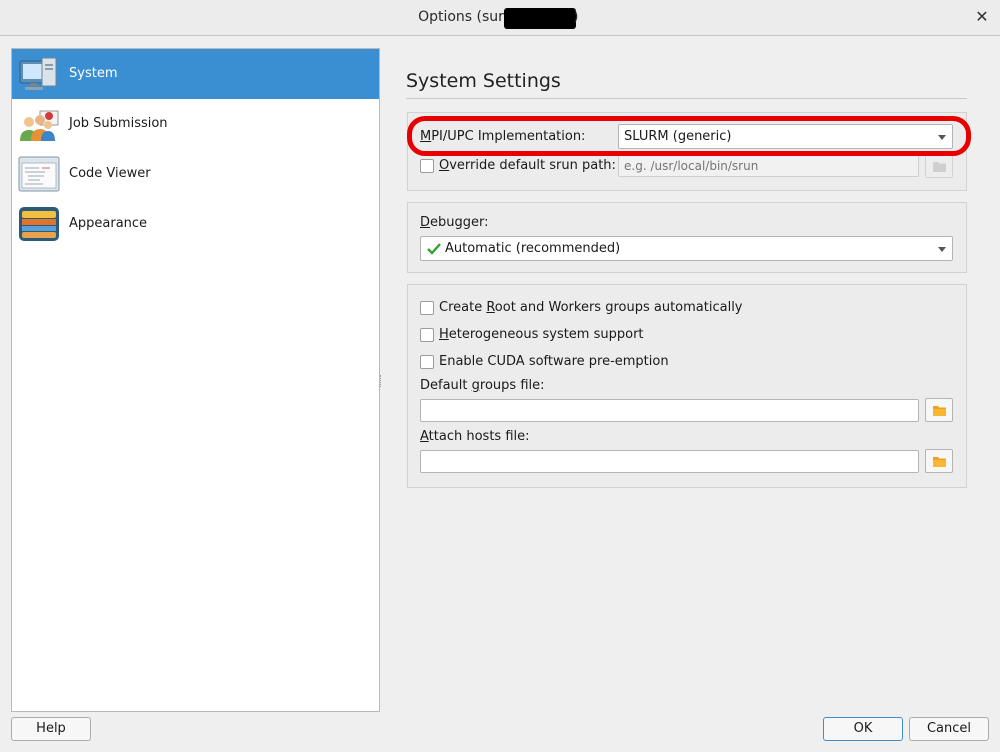 Image resolution: width=1000 pixels, height=752 pixels. Describe the element at coordinates (686, 98) in the screenshot. I see `title-divider` at that location.